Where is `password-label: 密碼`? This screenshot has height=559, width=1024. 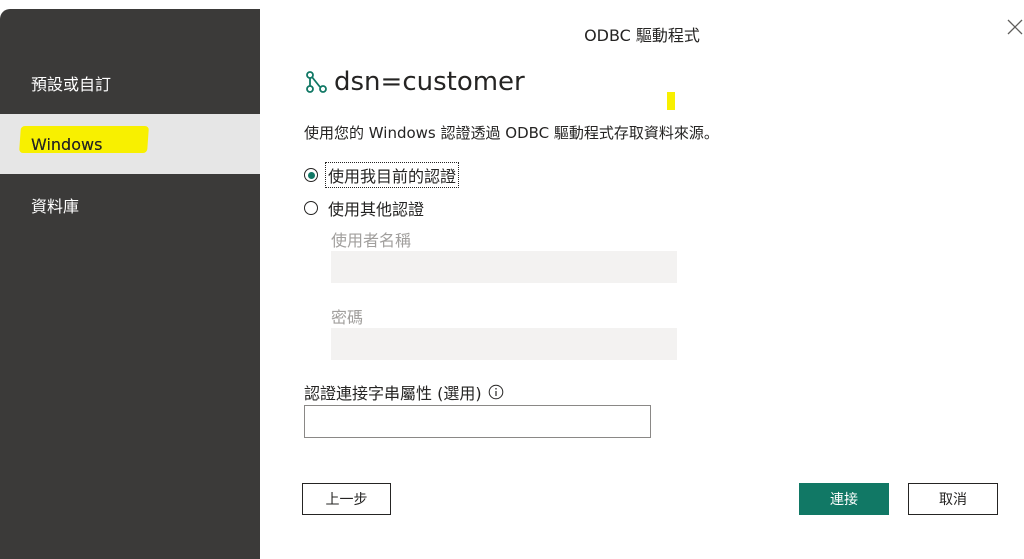 password-label: 密碼 is located at coordinates (347, 317).